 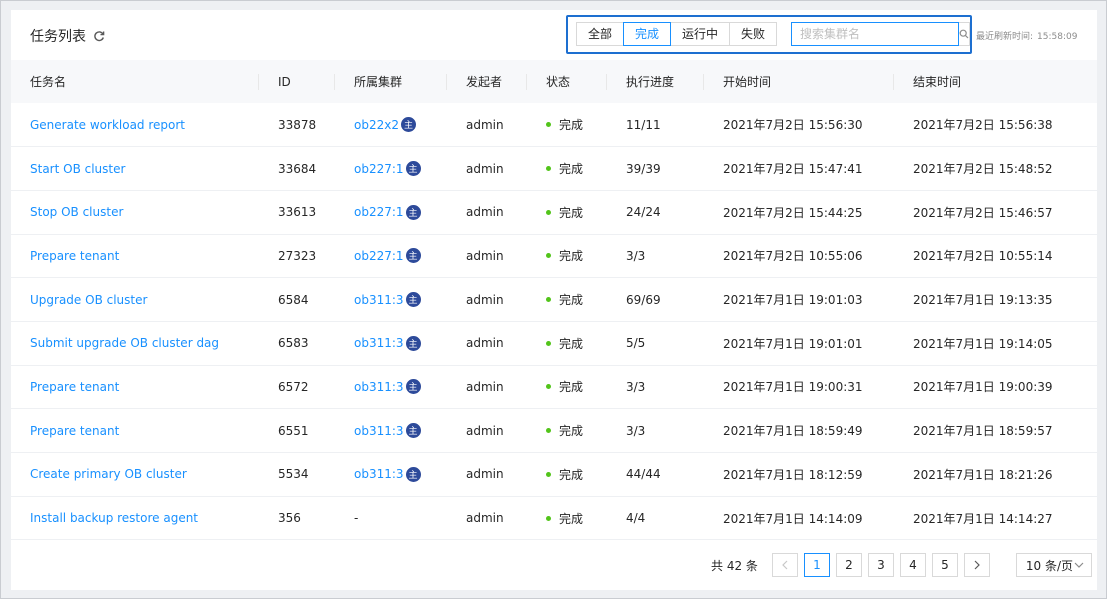 I want to click on page-size-select: 10 条/页, so click(x=1053, y=565).